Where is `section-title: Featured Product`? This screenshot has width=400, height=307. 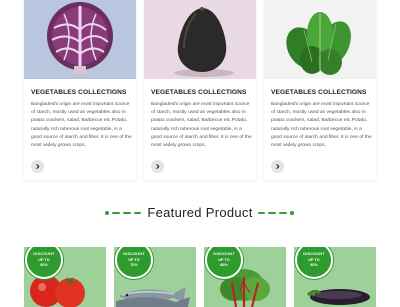 section-title: Featured Product is located at coordinates (200, 212).